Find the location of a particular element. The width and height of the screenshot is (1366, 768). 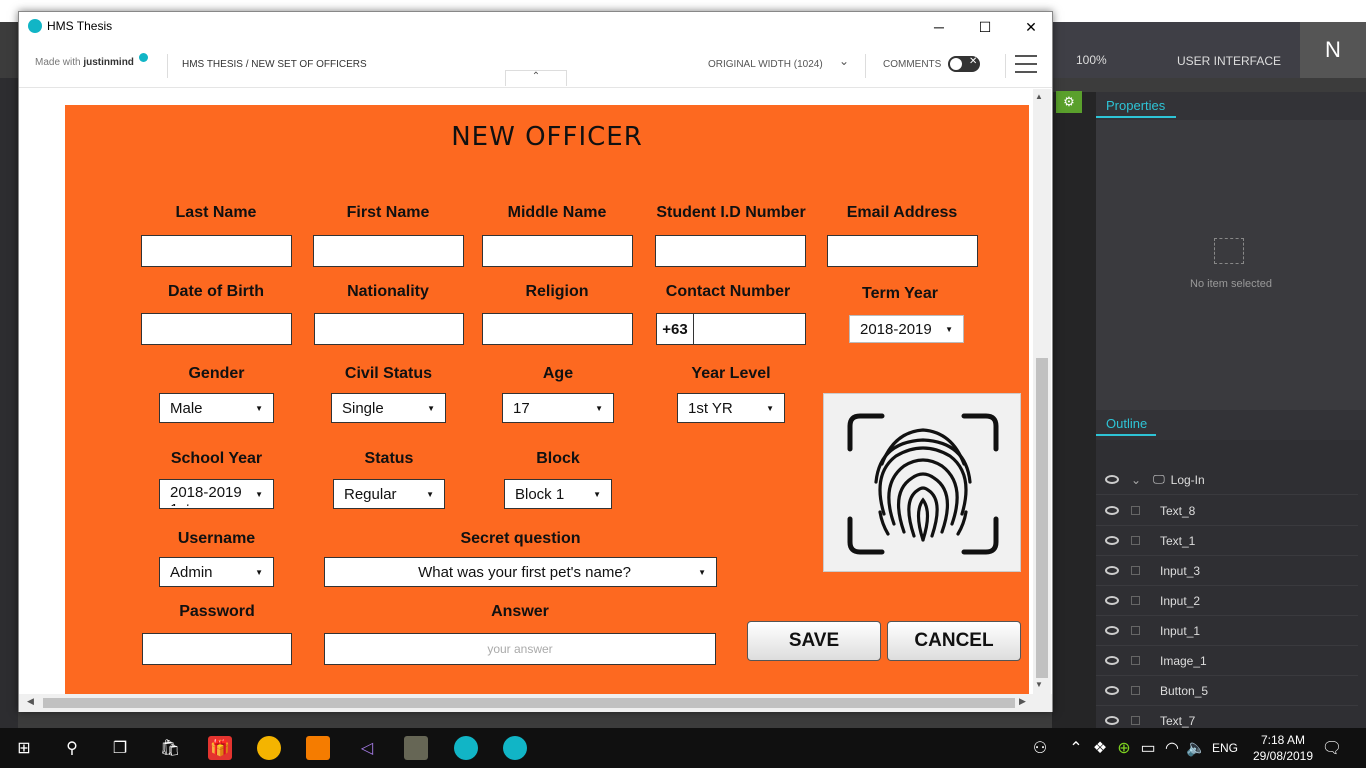

dropbox-icon: ❖ is located at coordinates (1100, 748).